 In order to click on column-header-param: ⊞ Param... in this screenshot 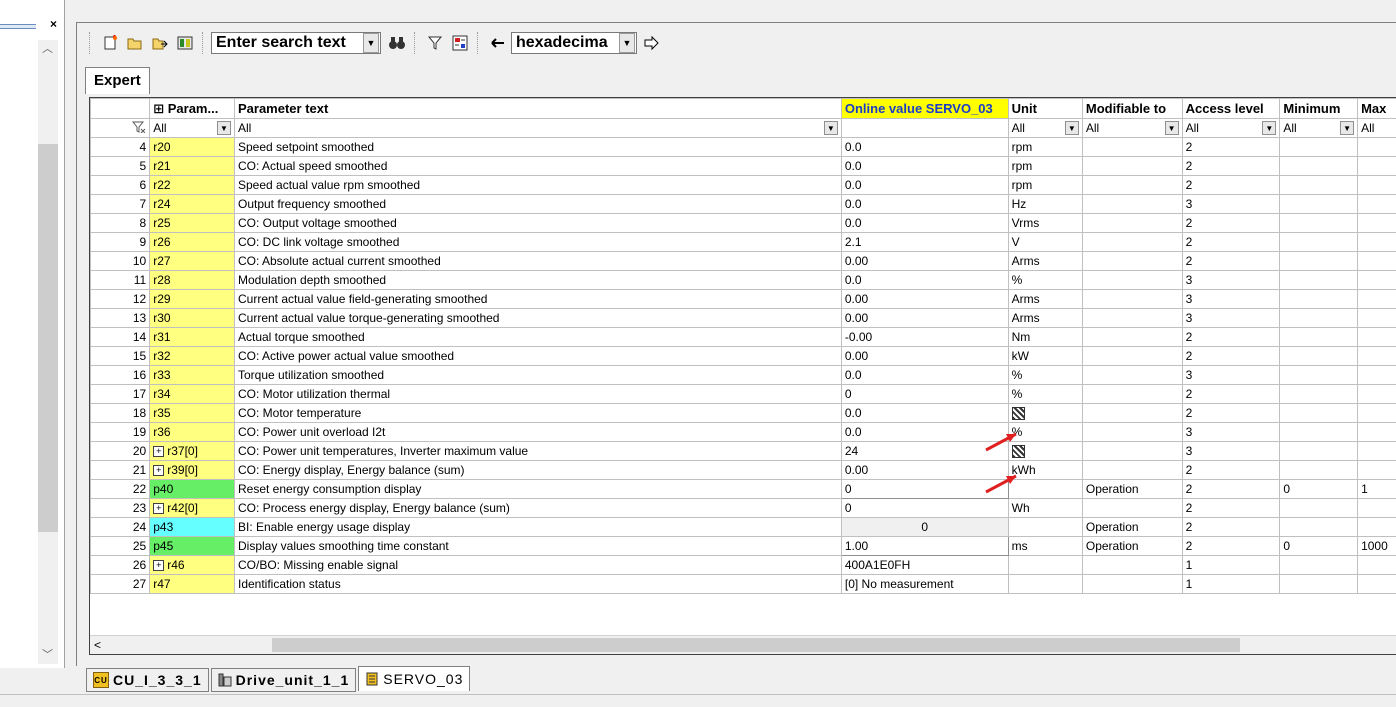, I will do `click(192, 108)`.